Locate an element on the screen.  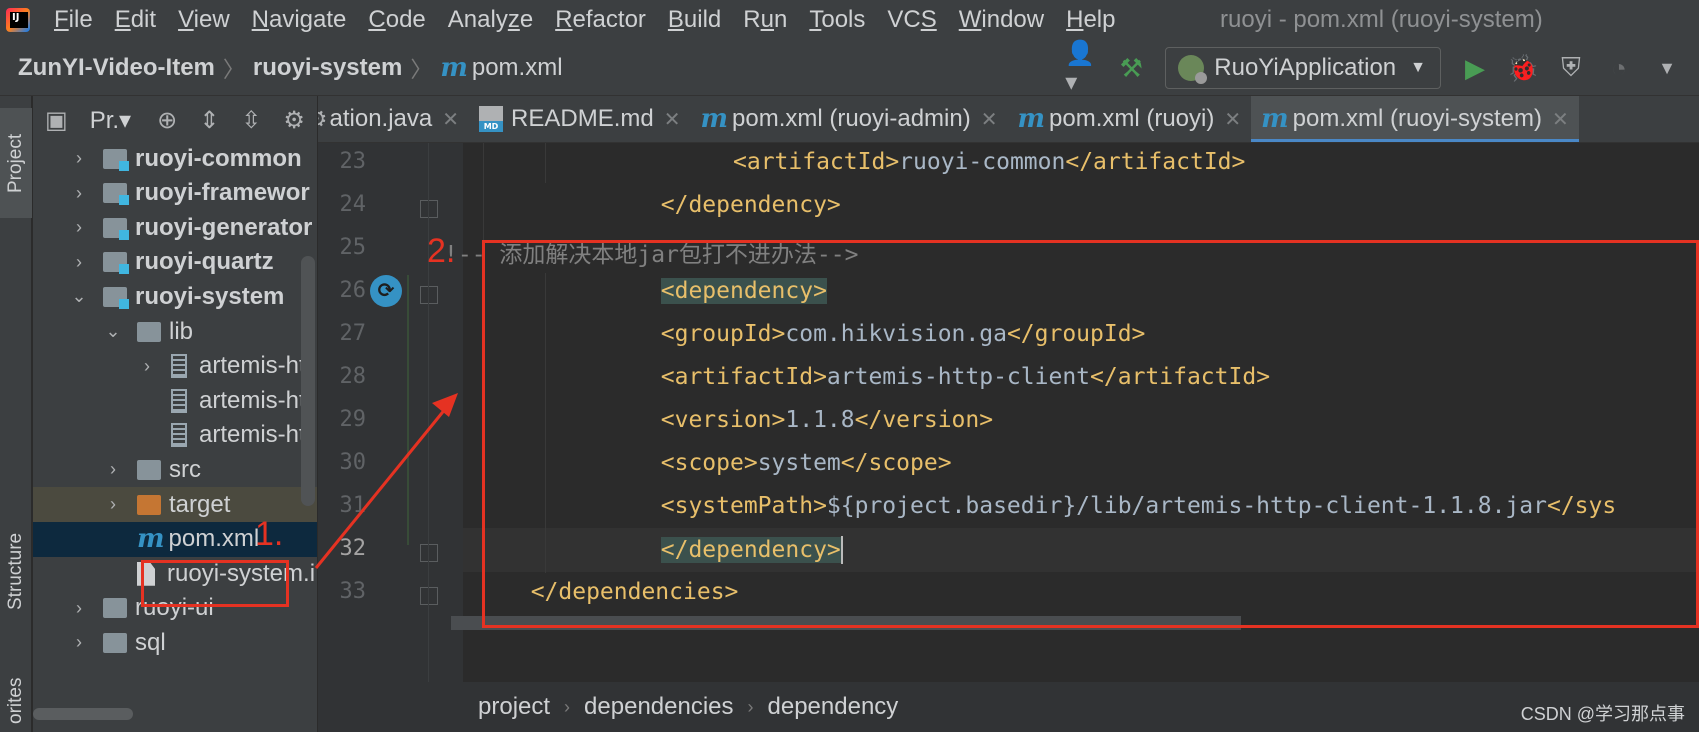
menu-tools: Tools is located at coordinates (837, 20).